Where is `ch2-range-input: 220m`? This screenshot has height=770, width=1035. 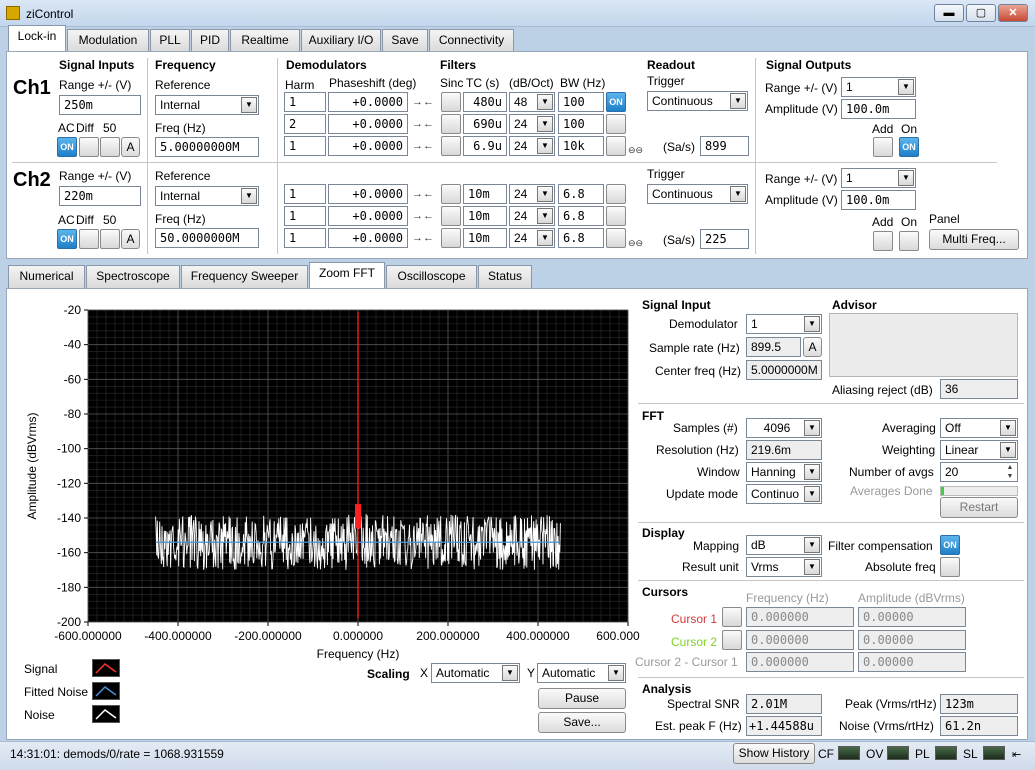
ch2-range-input: 220m is located at coordinates (100, 196).